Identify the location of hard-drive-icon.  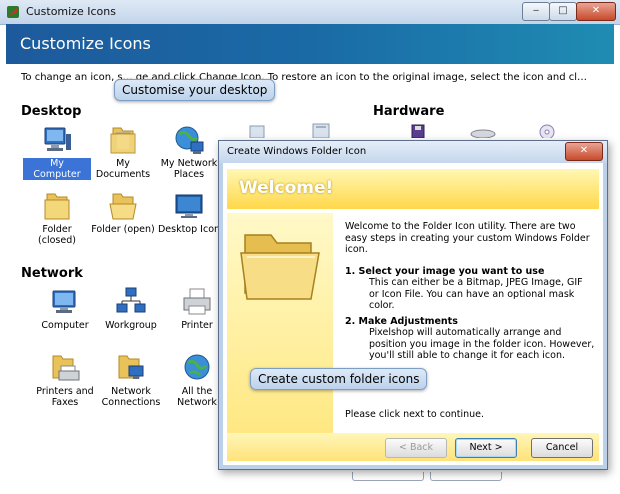
(483, 133).